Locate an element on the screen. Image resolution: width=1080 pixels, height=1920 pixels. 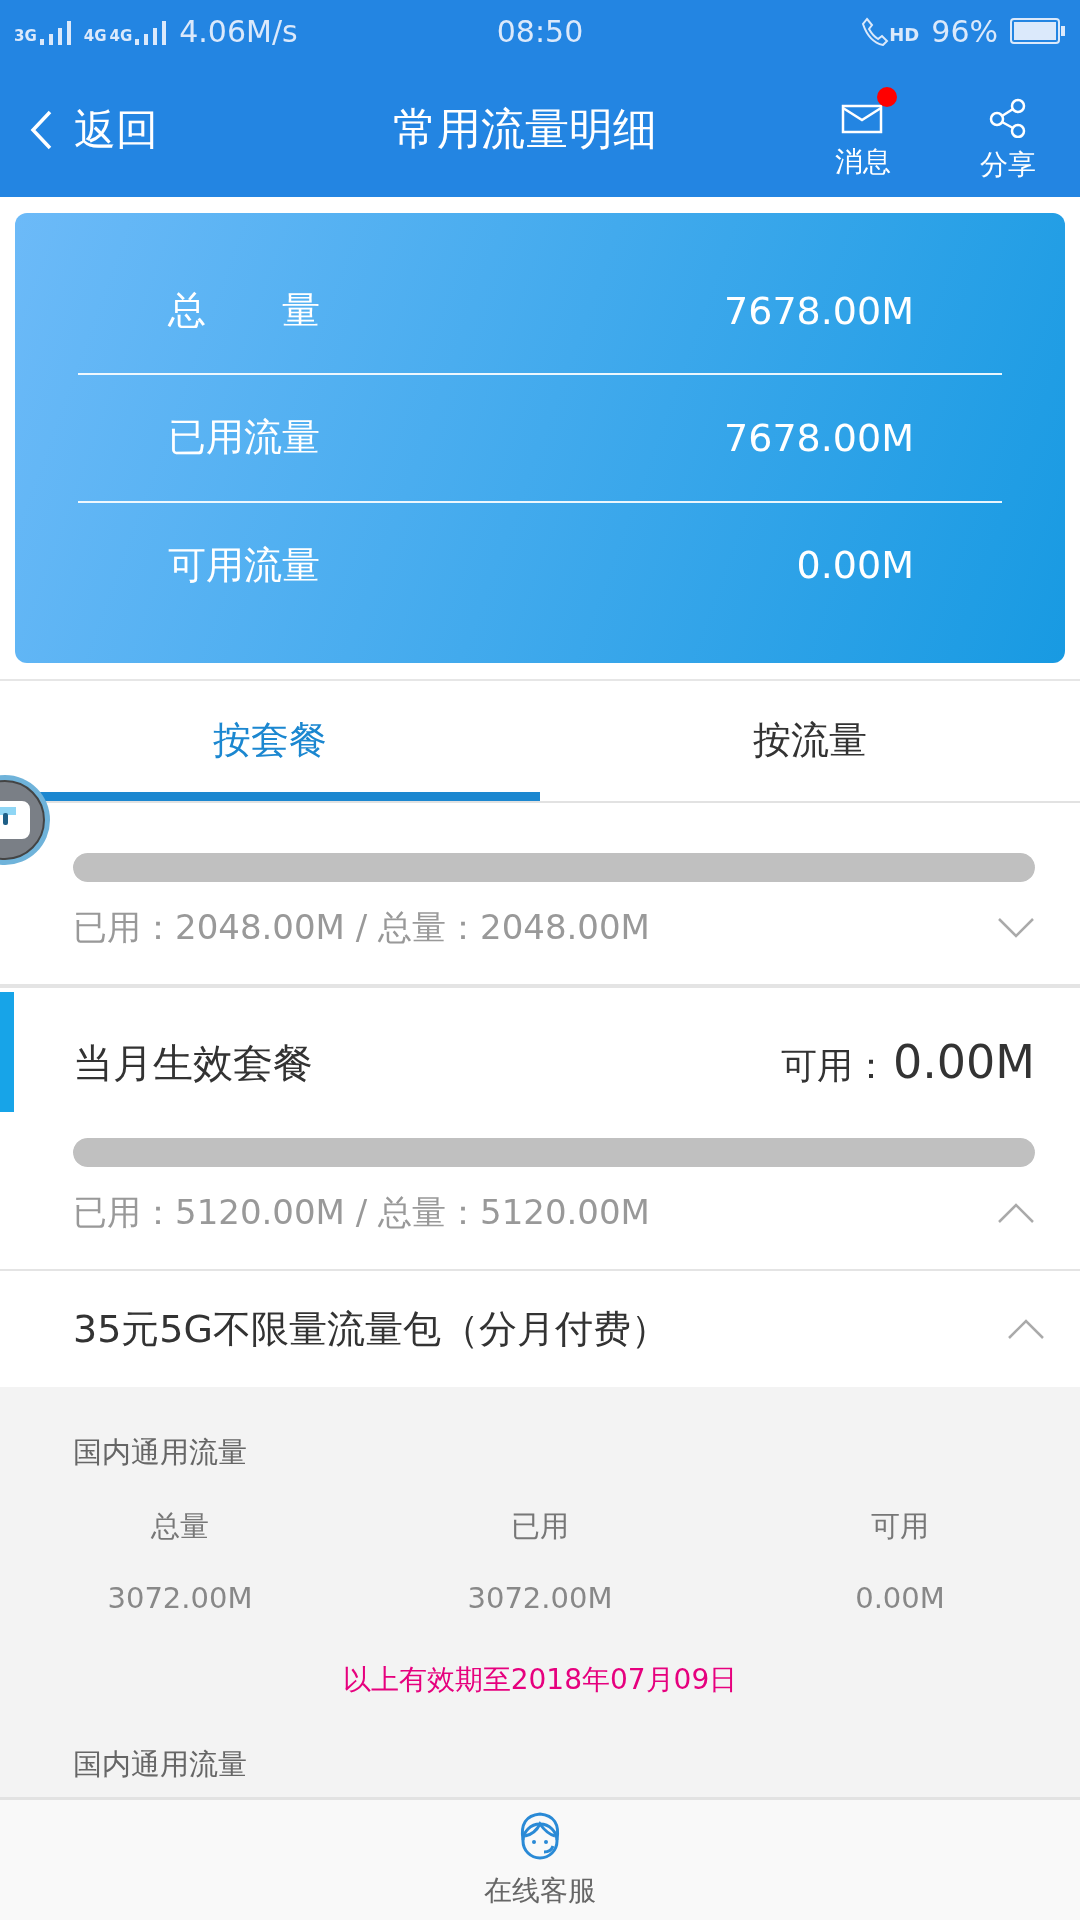
share-icon is located at coordinates (1007, 117).